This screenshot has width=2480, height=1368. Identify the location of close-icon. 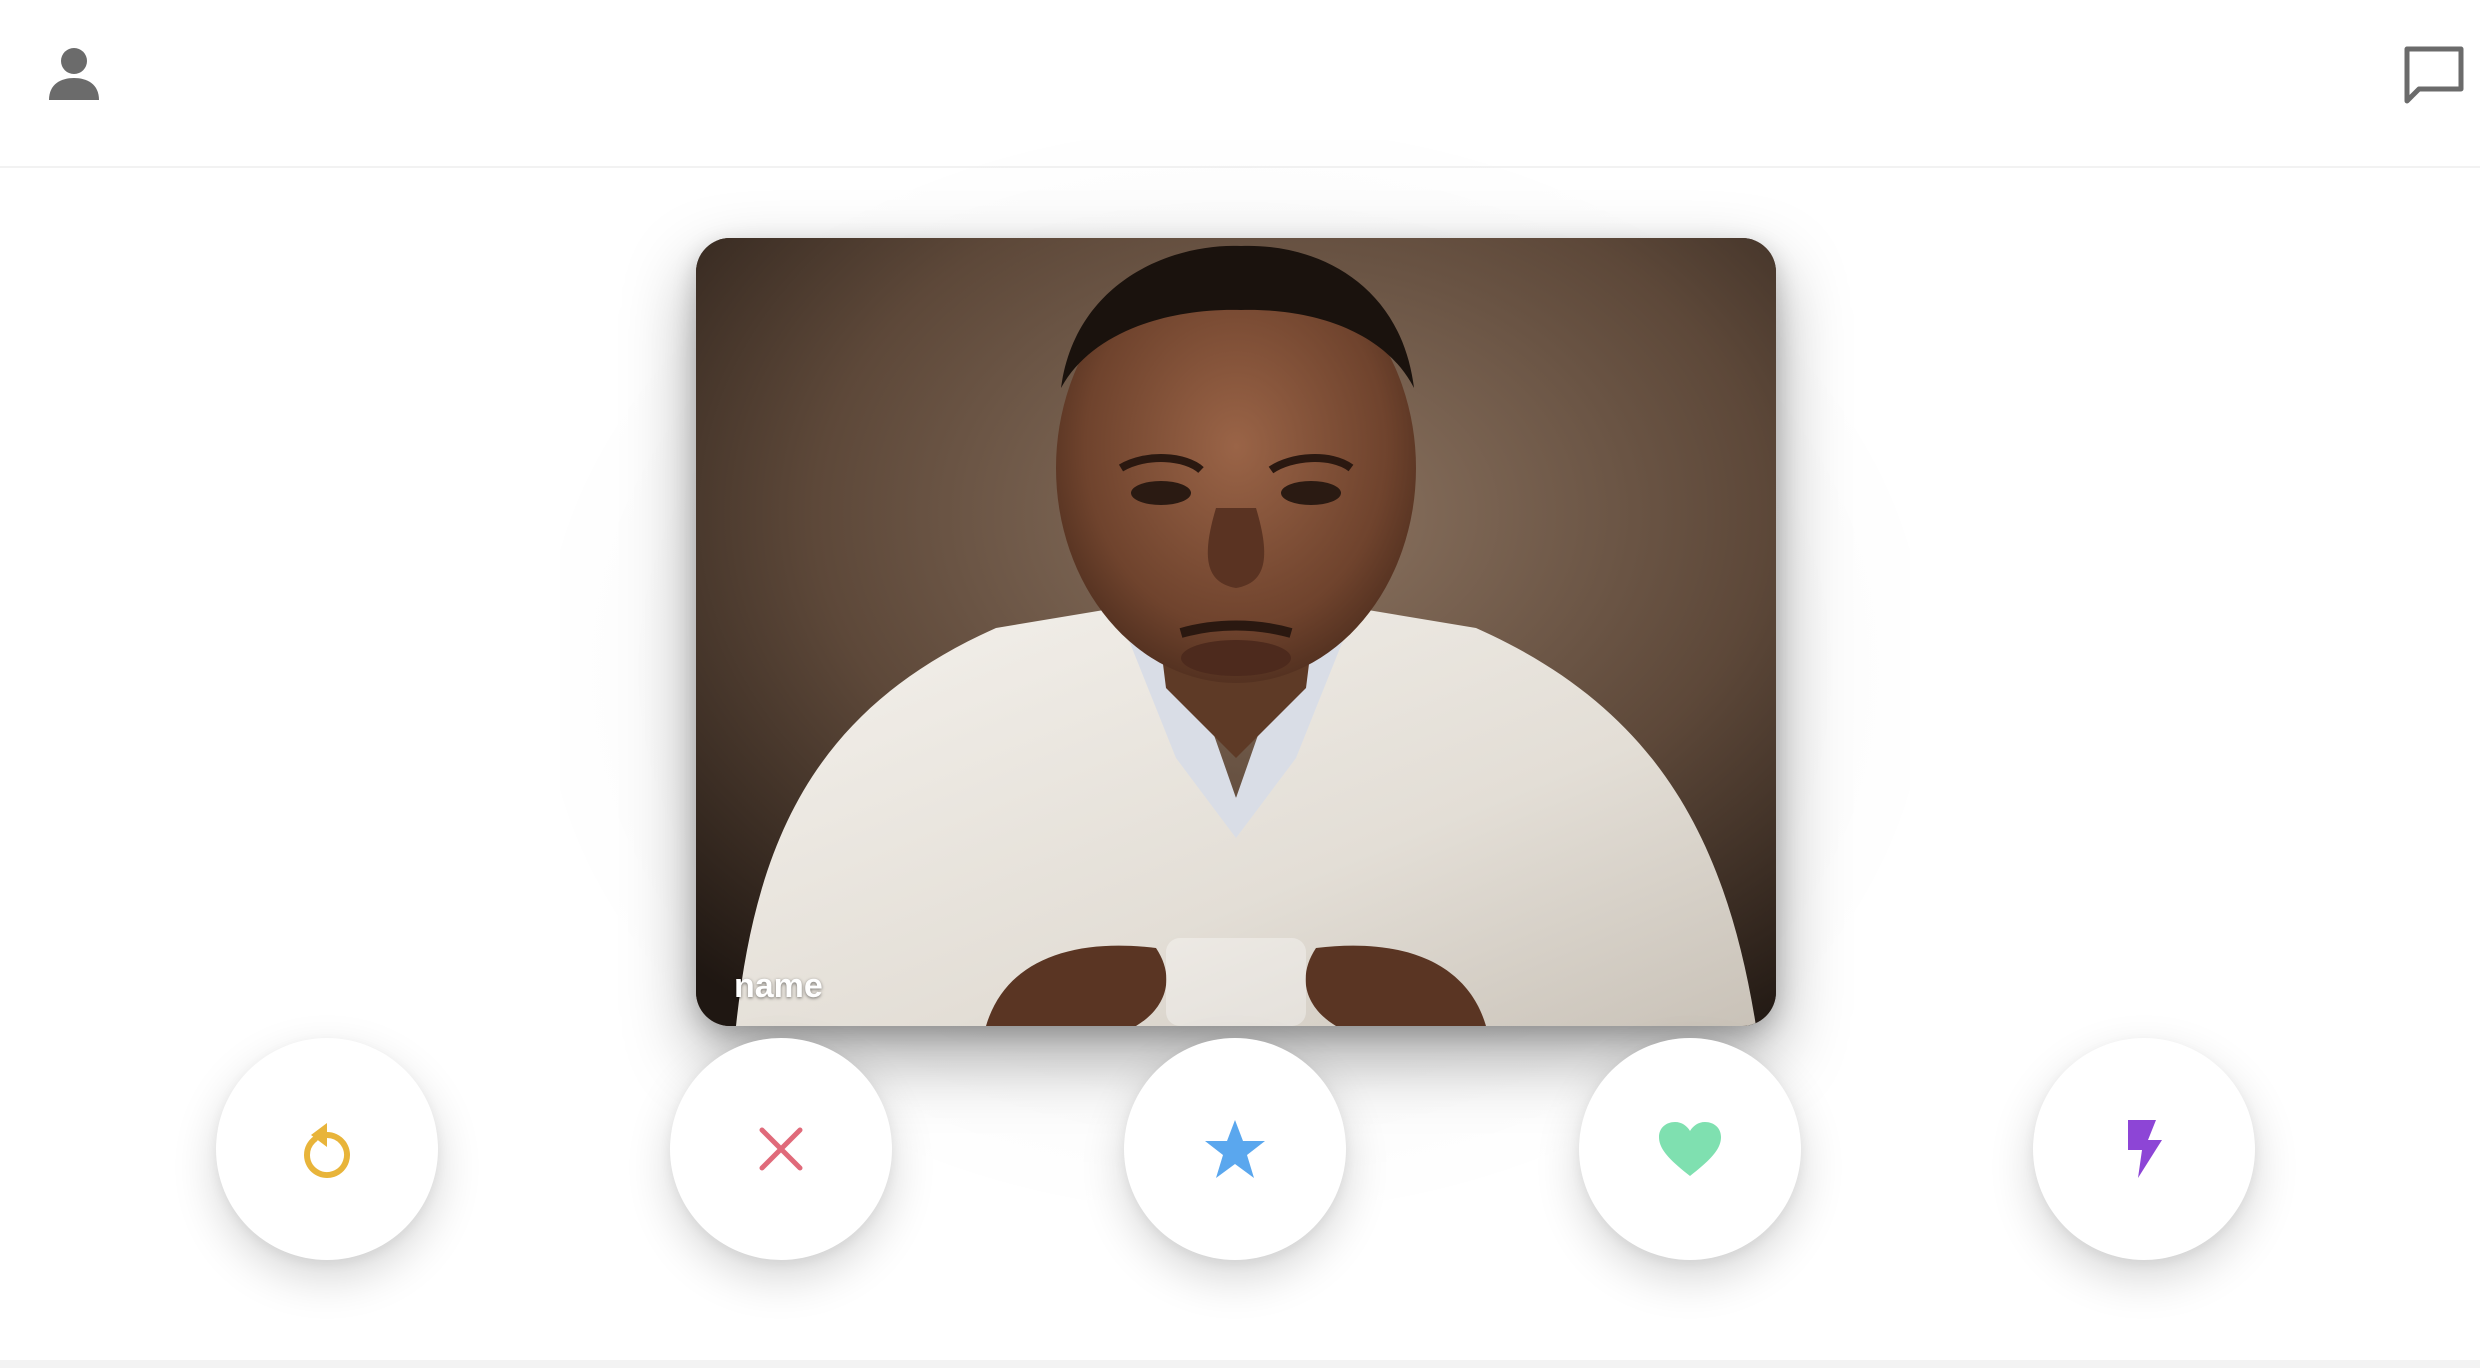
(781, 1149).